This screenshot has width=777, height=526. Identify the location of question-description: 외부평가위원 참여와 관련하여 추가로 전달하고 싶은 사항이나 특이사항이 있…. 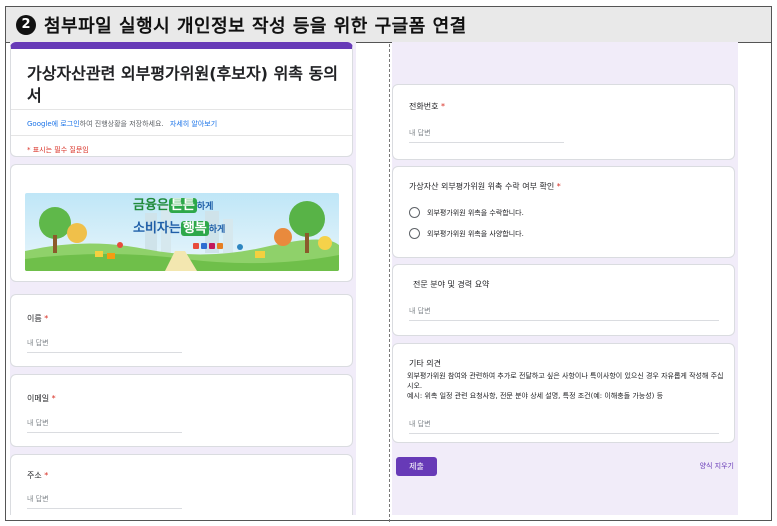
(565, 386).